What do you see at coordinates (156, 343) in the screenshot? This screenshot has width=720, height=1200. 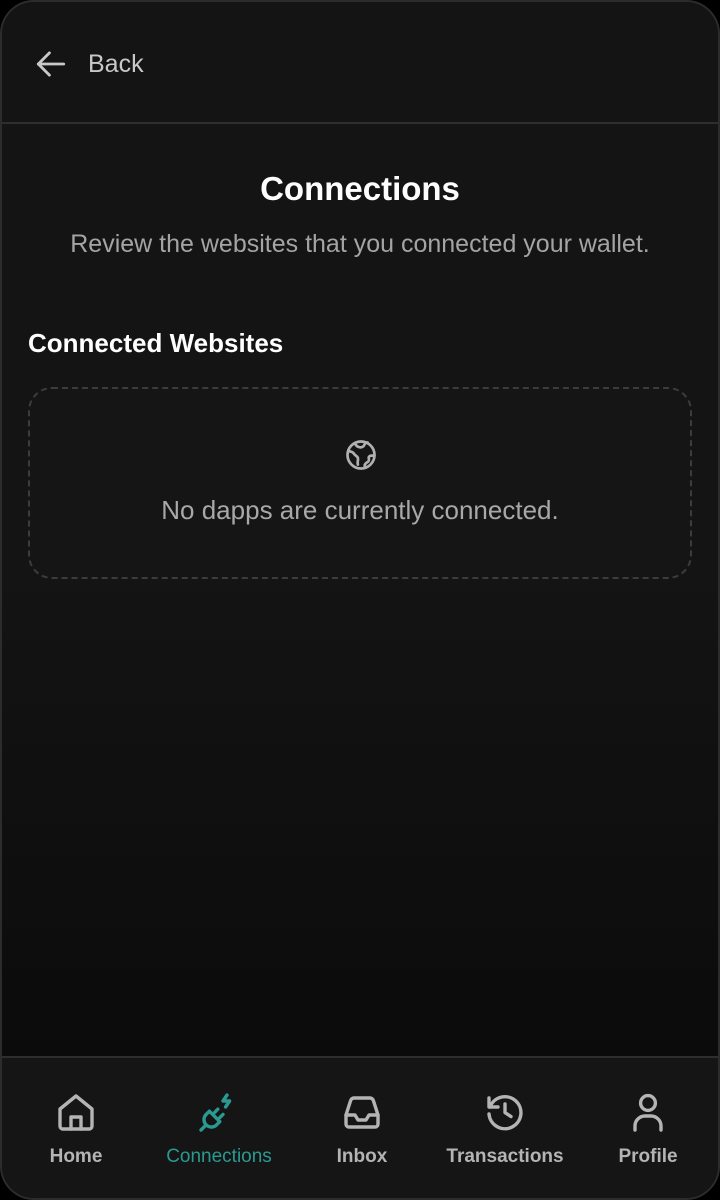 I see `connected-websites-heading: Connected Websites` at bounding box center [156, 343].